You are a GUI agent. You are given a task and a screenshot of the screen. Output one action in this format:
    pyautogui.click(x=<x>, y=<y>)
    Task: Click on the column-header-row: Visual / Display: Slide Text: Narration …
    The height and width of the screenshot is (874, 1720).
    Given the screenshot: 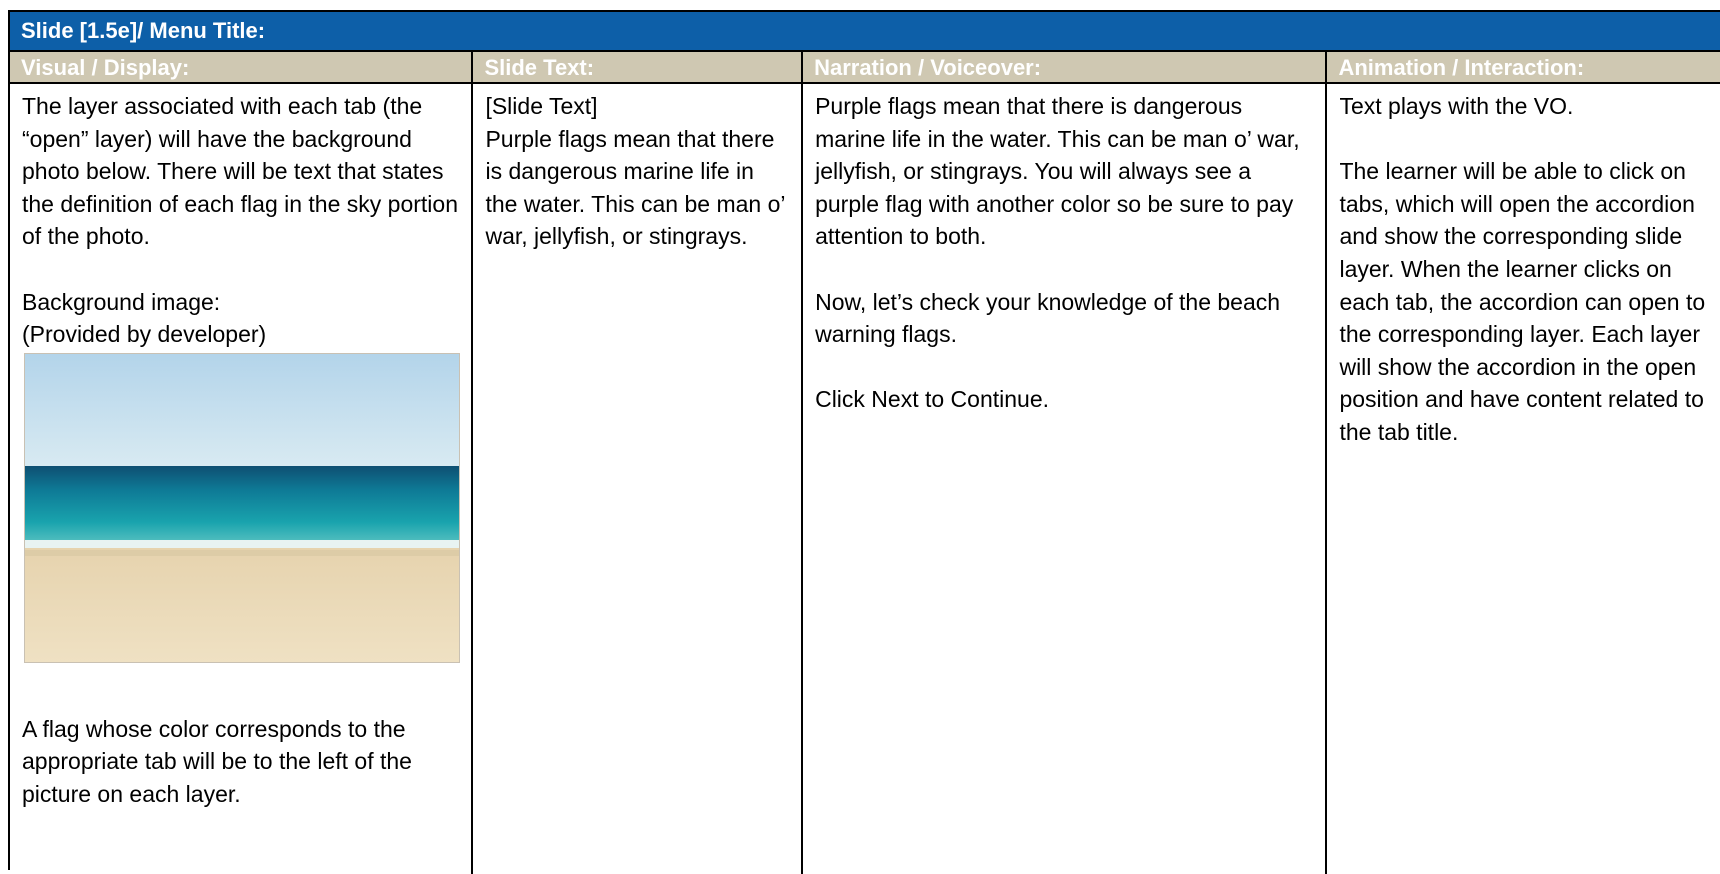 What is the action you would take?
    pyautogui.click(x=865, y=68)
    